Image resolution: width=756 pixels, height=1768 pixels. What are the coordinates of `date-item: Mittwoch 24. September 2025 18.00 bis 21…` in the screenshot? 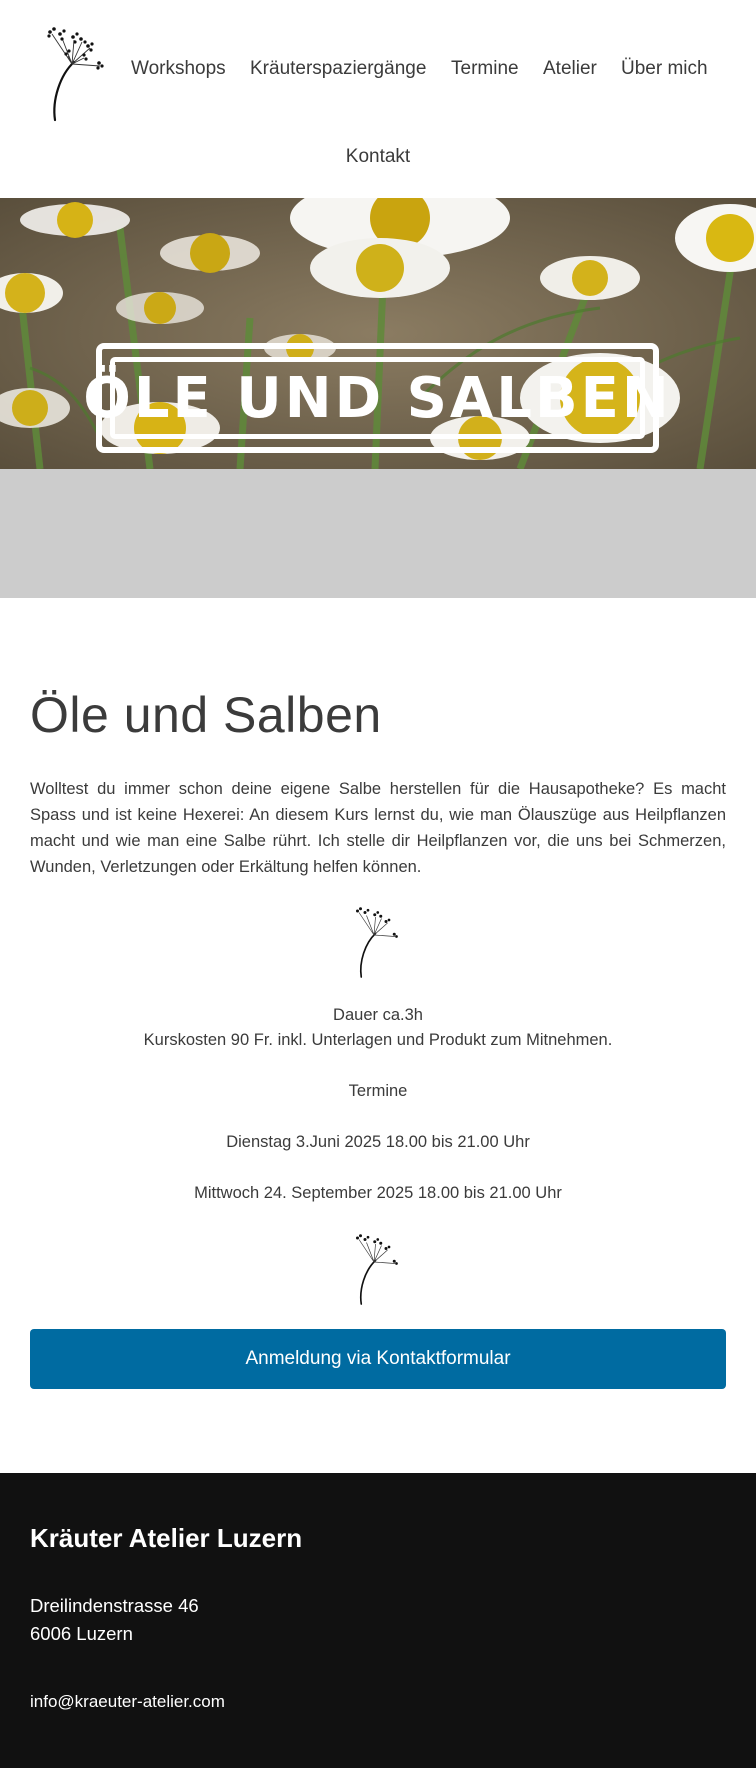 It's located at (378, 1193).